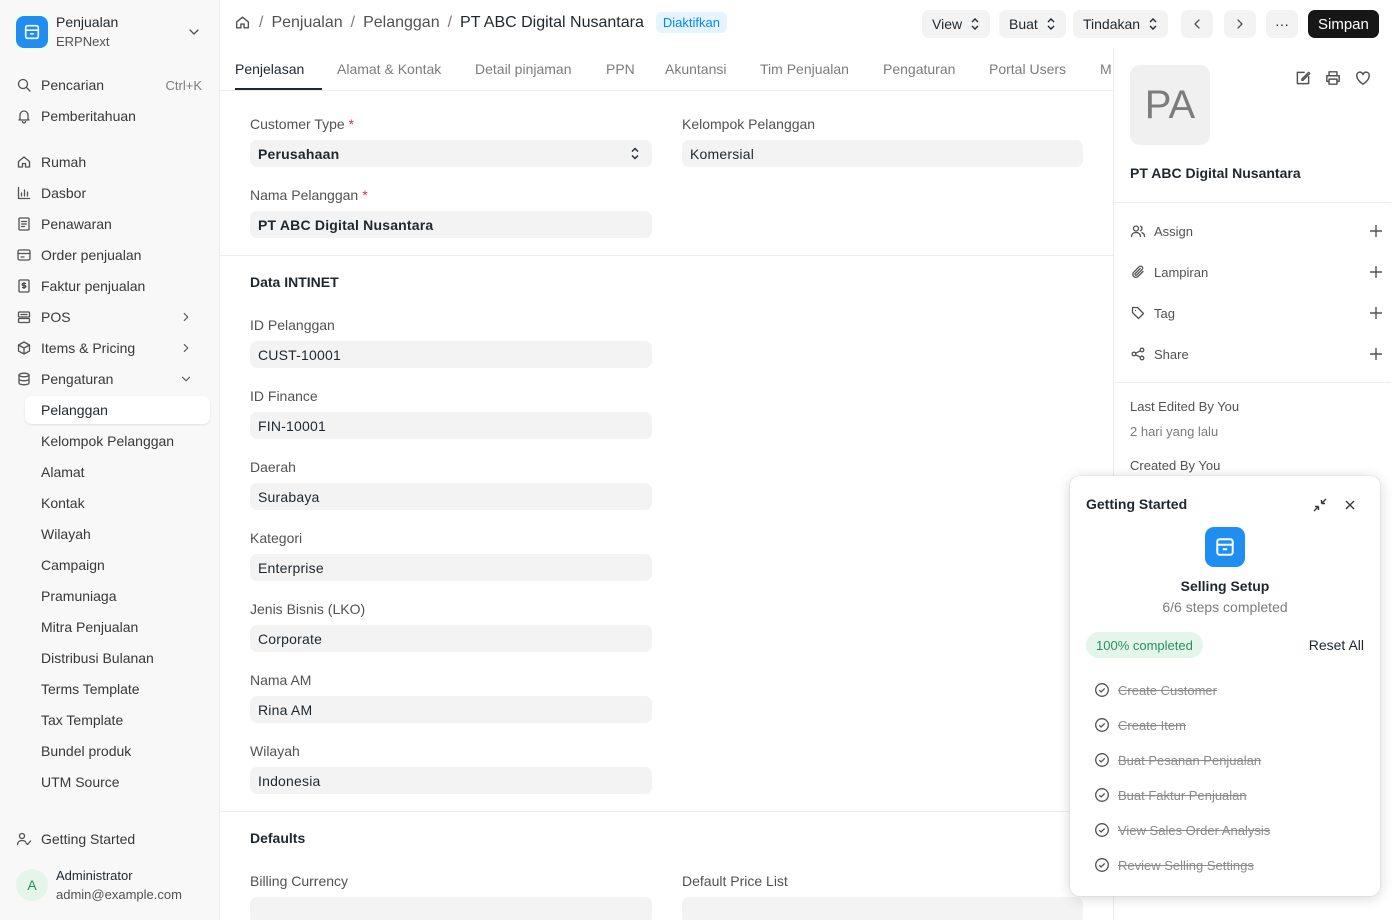  I want to click on assign-row: Assign, so click(1259, 231).